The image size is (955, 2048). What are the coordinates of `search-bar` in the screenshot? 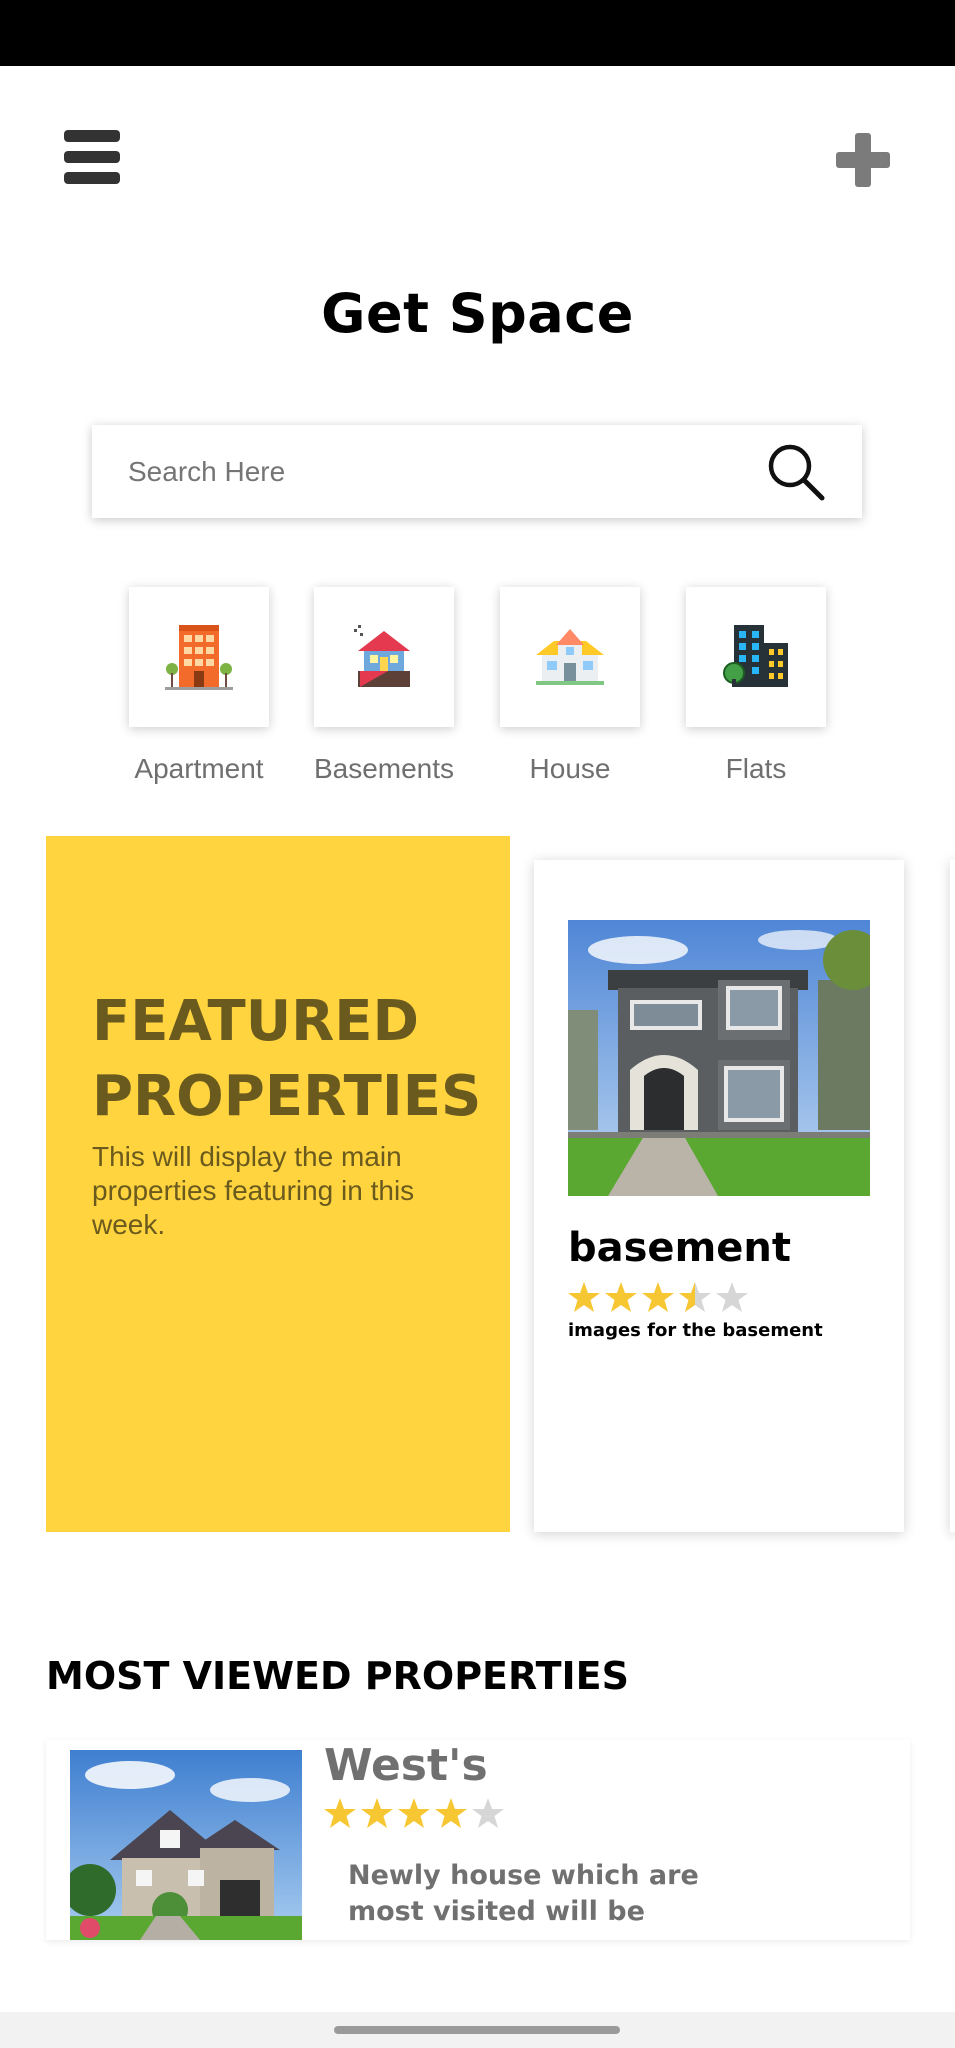 It's located at (477, 471).